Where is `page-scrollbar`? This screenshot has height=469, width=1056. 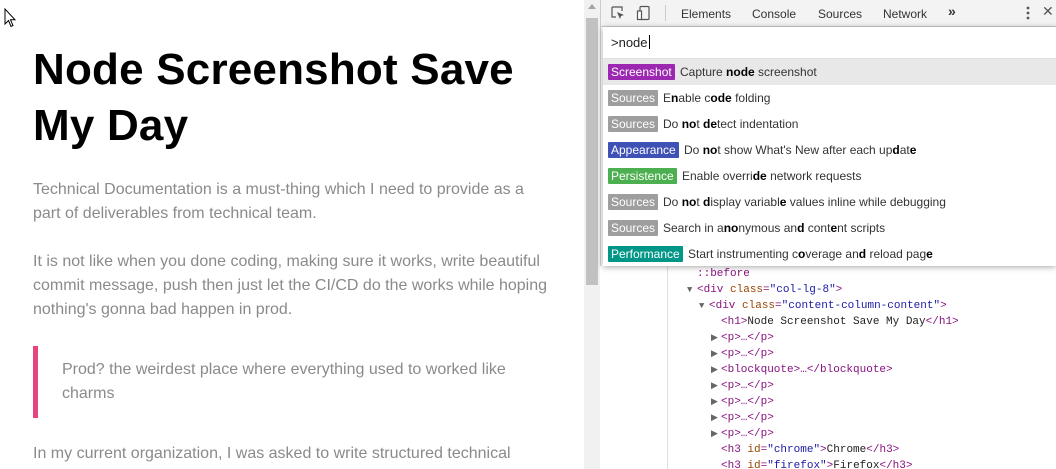
page-scrollbar is located at coordinates (592, 234).